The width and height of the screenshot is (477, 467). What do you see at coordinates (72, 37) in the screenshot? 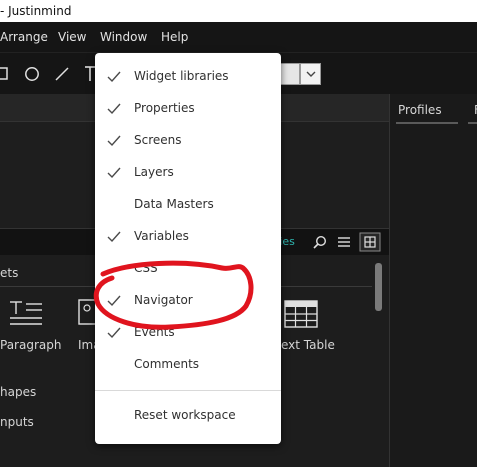
I see `menu-view: View` at bounding box center [72, 37].